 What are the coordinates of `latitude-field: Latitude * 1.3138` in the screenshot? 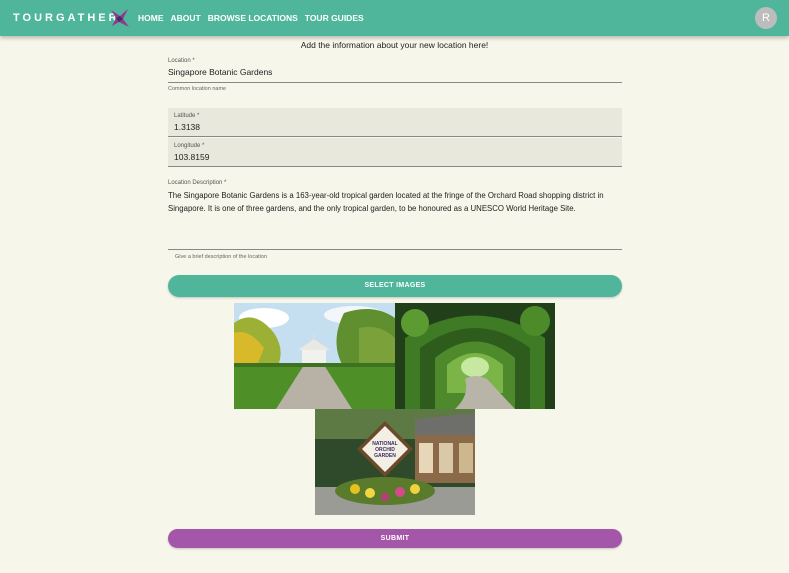 It's located at (395, 122).